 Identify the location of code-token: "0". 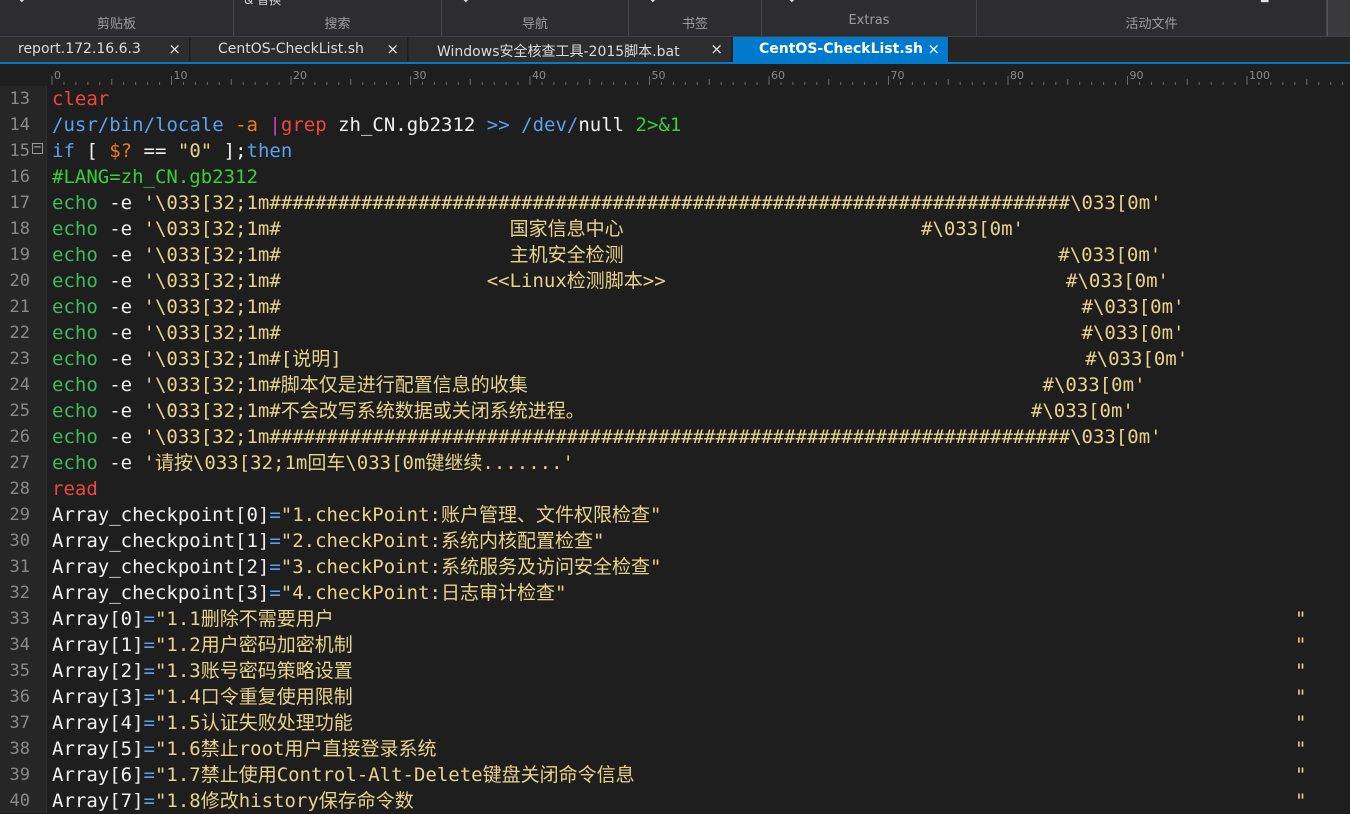
(200, 151).